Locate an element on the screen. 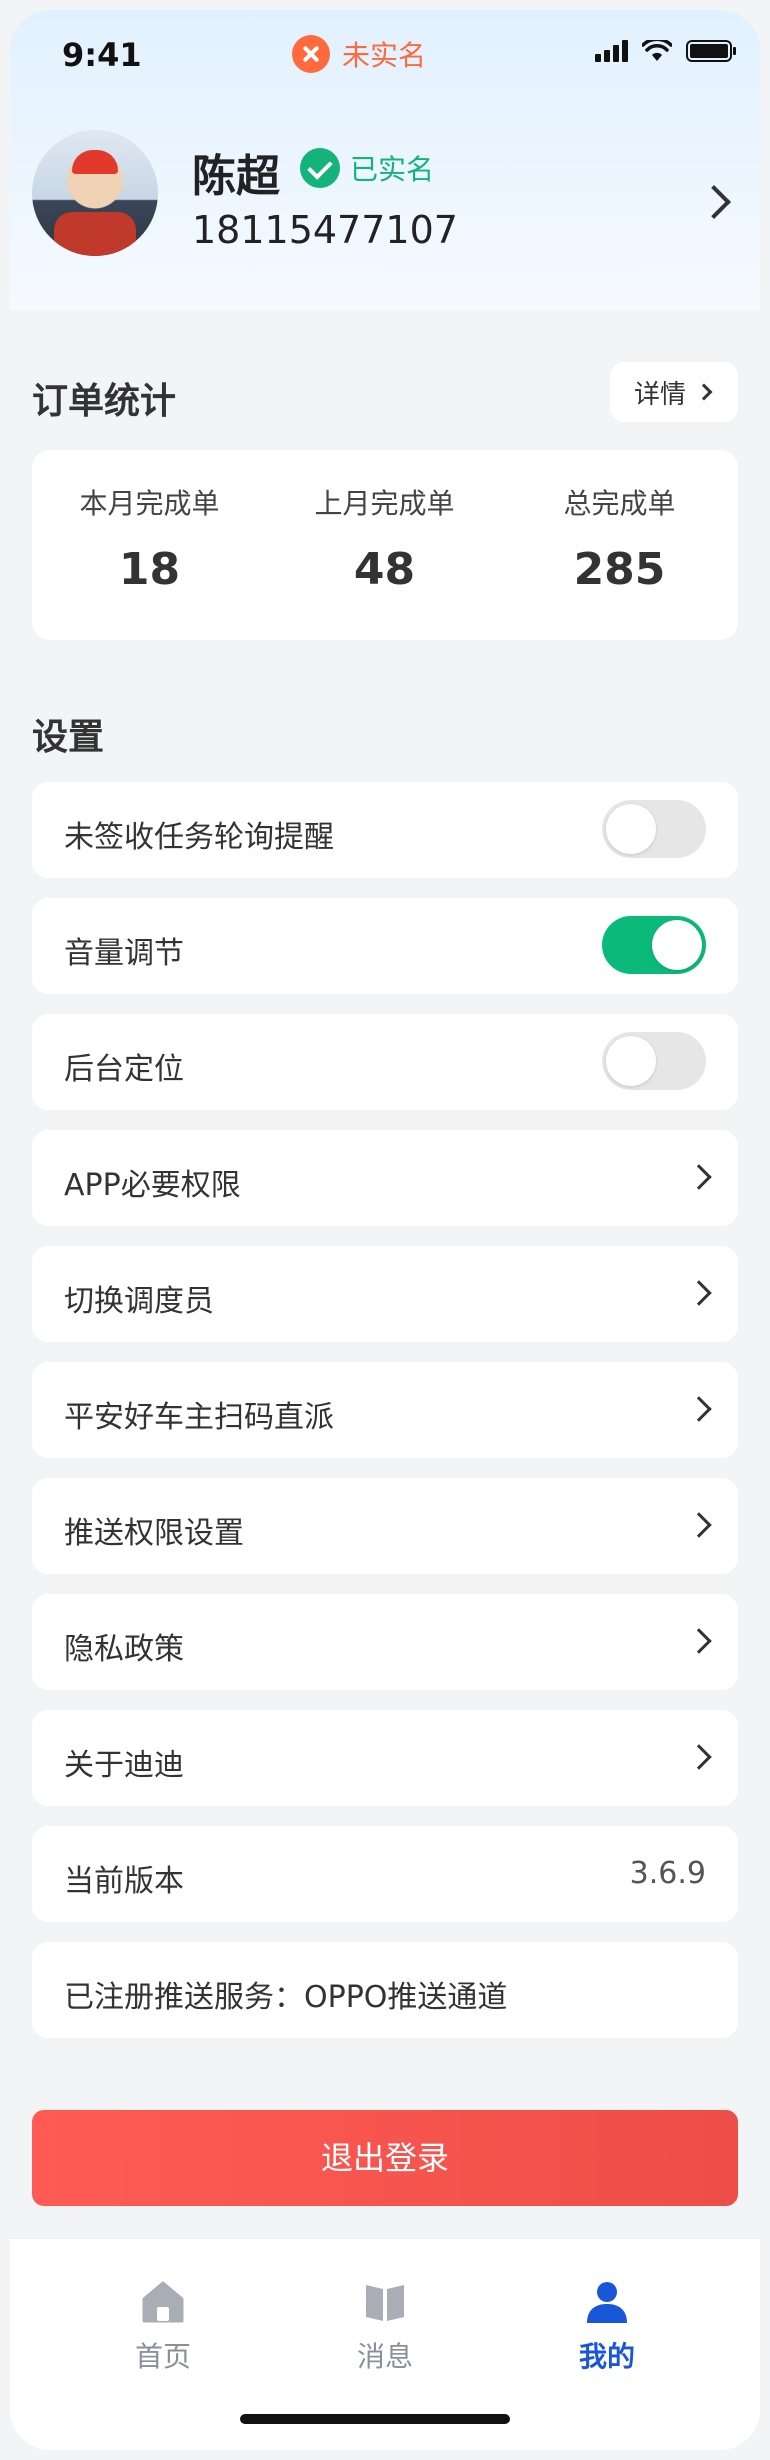  reminder-toggle is located at coordinates (654, 829).